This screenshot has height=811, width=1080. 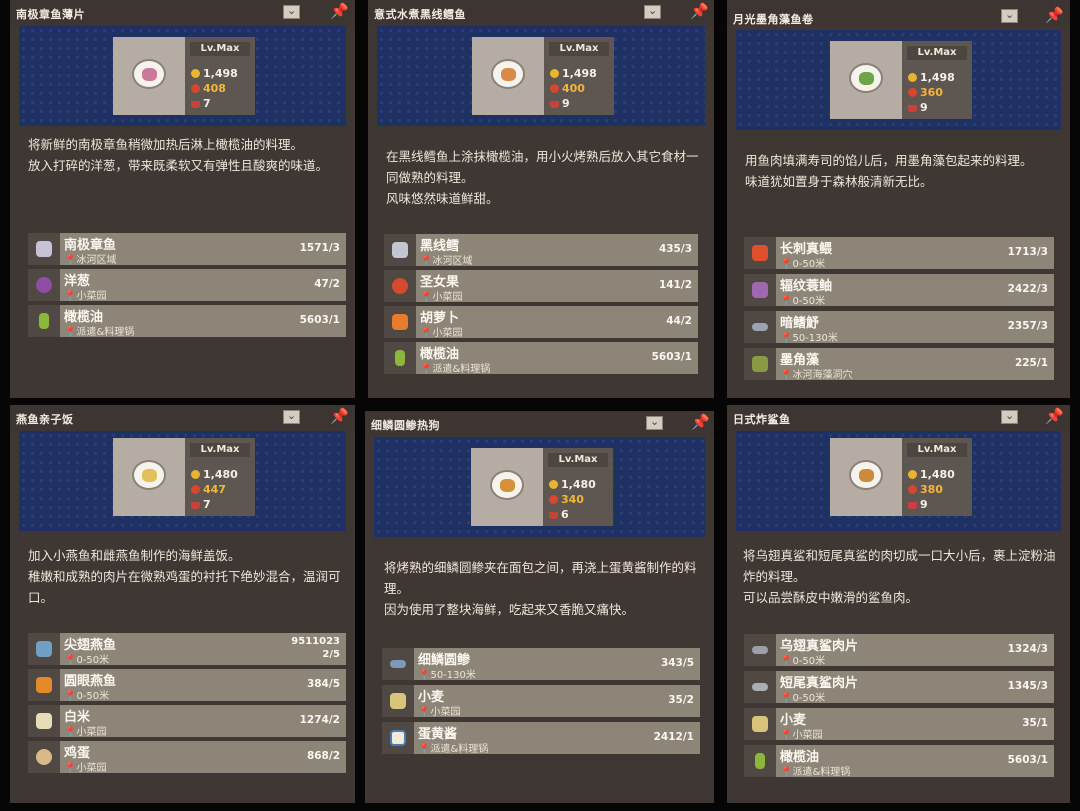 I want to click on ingredient-row: 细鳞圆鲹 📍50-130米 343/5, so click(x=541, y=664).